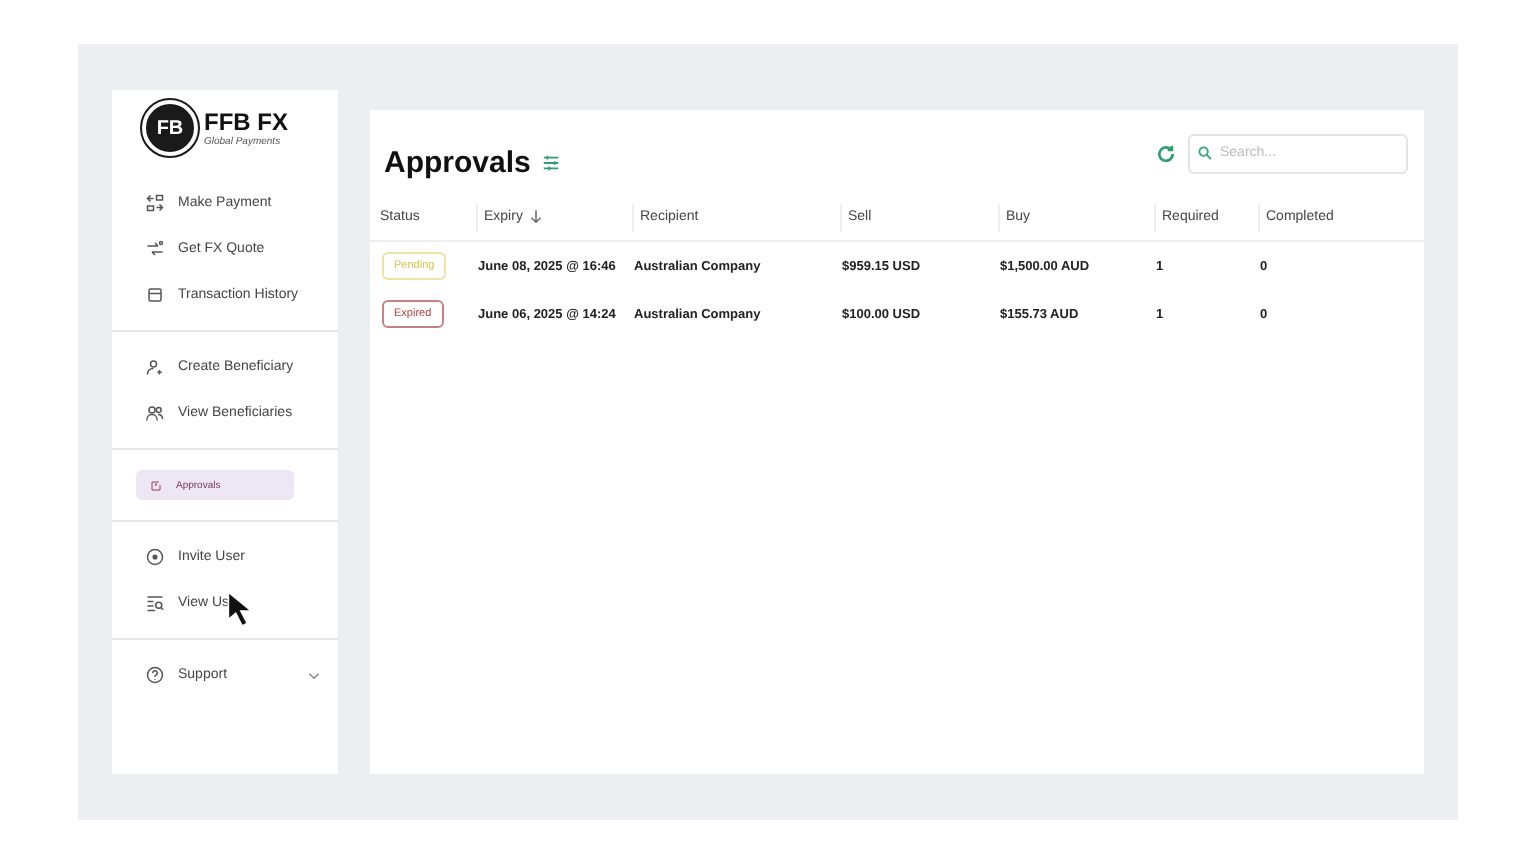 Image resolution: width=1536 pixels, height=864 pixels. Describe the element at coordinates (1166, 153) in the screenshot. I see `refresh-icon` at that location.